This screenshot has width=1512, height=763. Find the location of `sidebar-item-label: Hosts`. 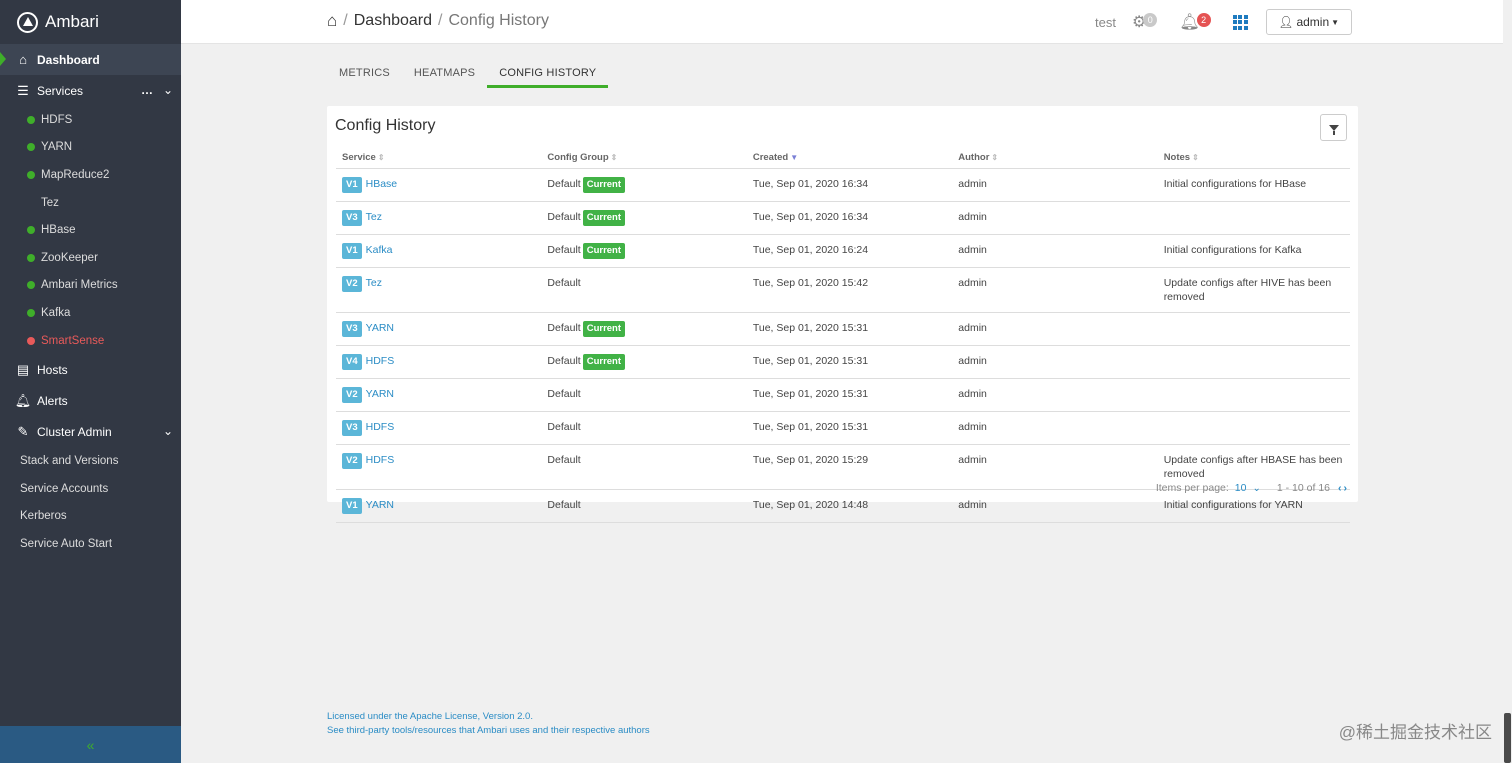

sidebar-item-label: Hosts is located at coordinates (52, 369).